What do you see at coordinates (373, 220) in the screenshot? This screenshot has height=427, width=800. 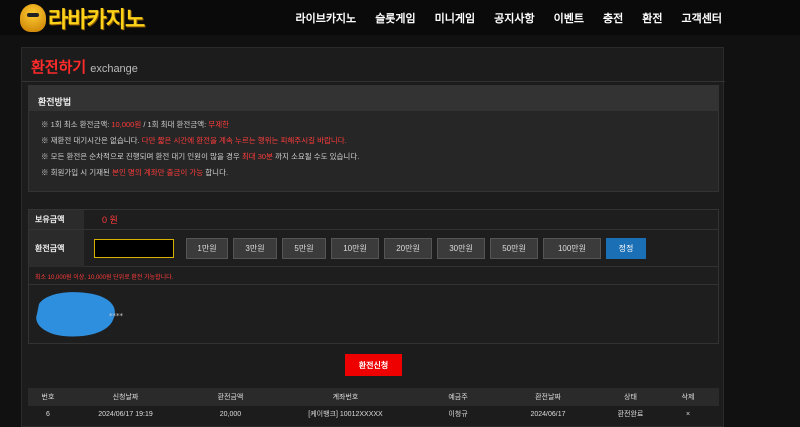 I see `balance-row: 보유금액 0 원` at bounding box center [373, 220].